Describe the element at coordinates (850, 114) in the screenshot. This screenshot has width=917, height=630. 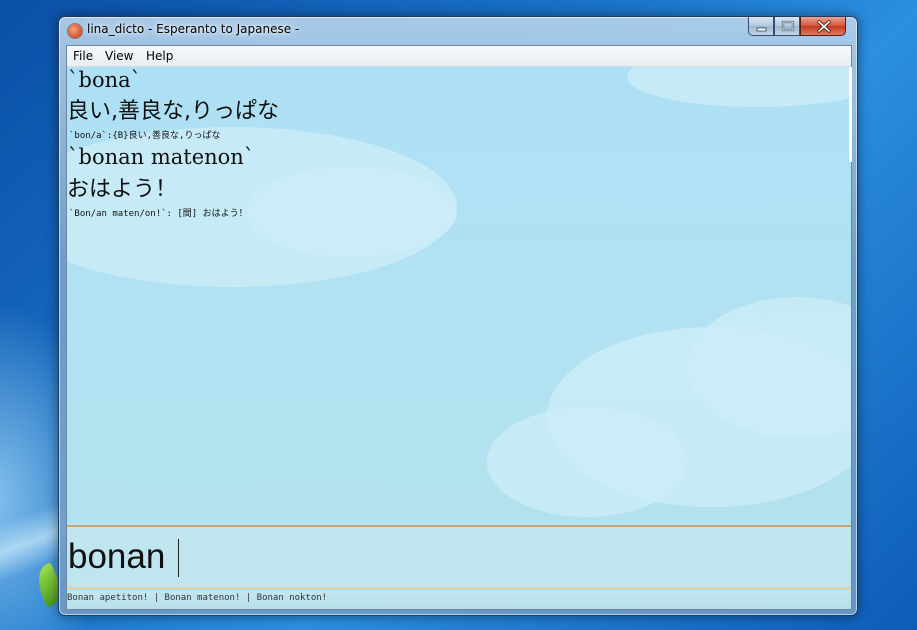
I see `scrollbar` at that location.